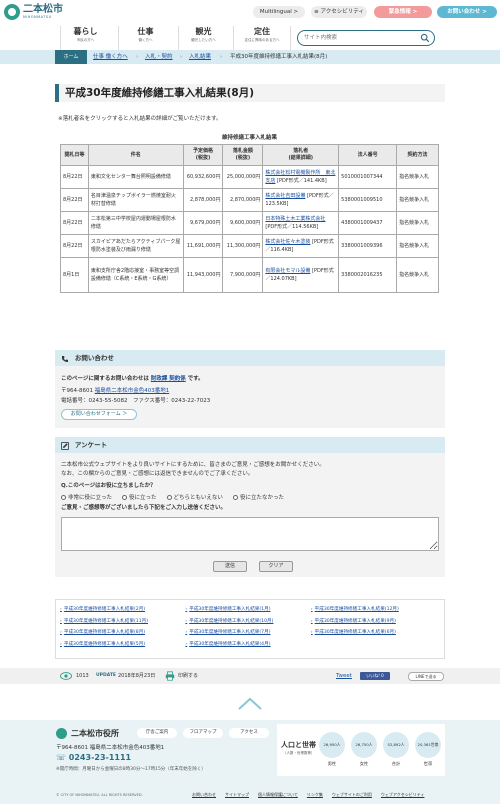  What do you see at coordinates (66, 676) in the screenshot?
I see `eye-icon` at bounding box center [66, 676].